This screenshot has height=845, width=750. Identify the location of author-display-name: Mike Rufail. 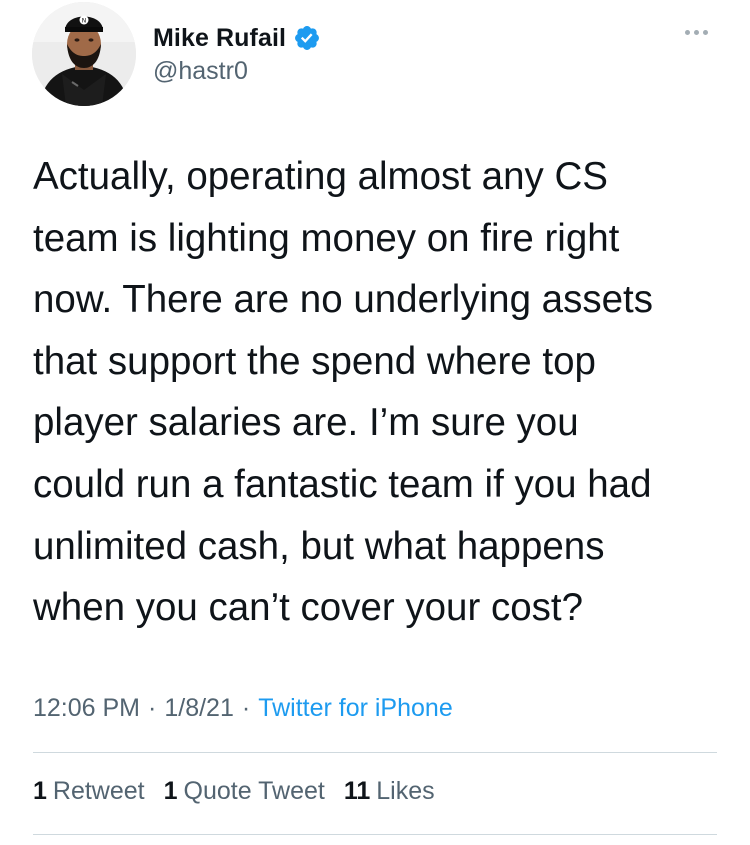
(219, 38).